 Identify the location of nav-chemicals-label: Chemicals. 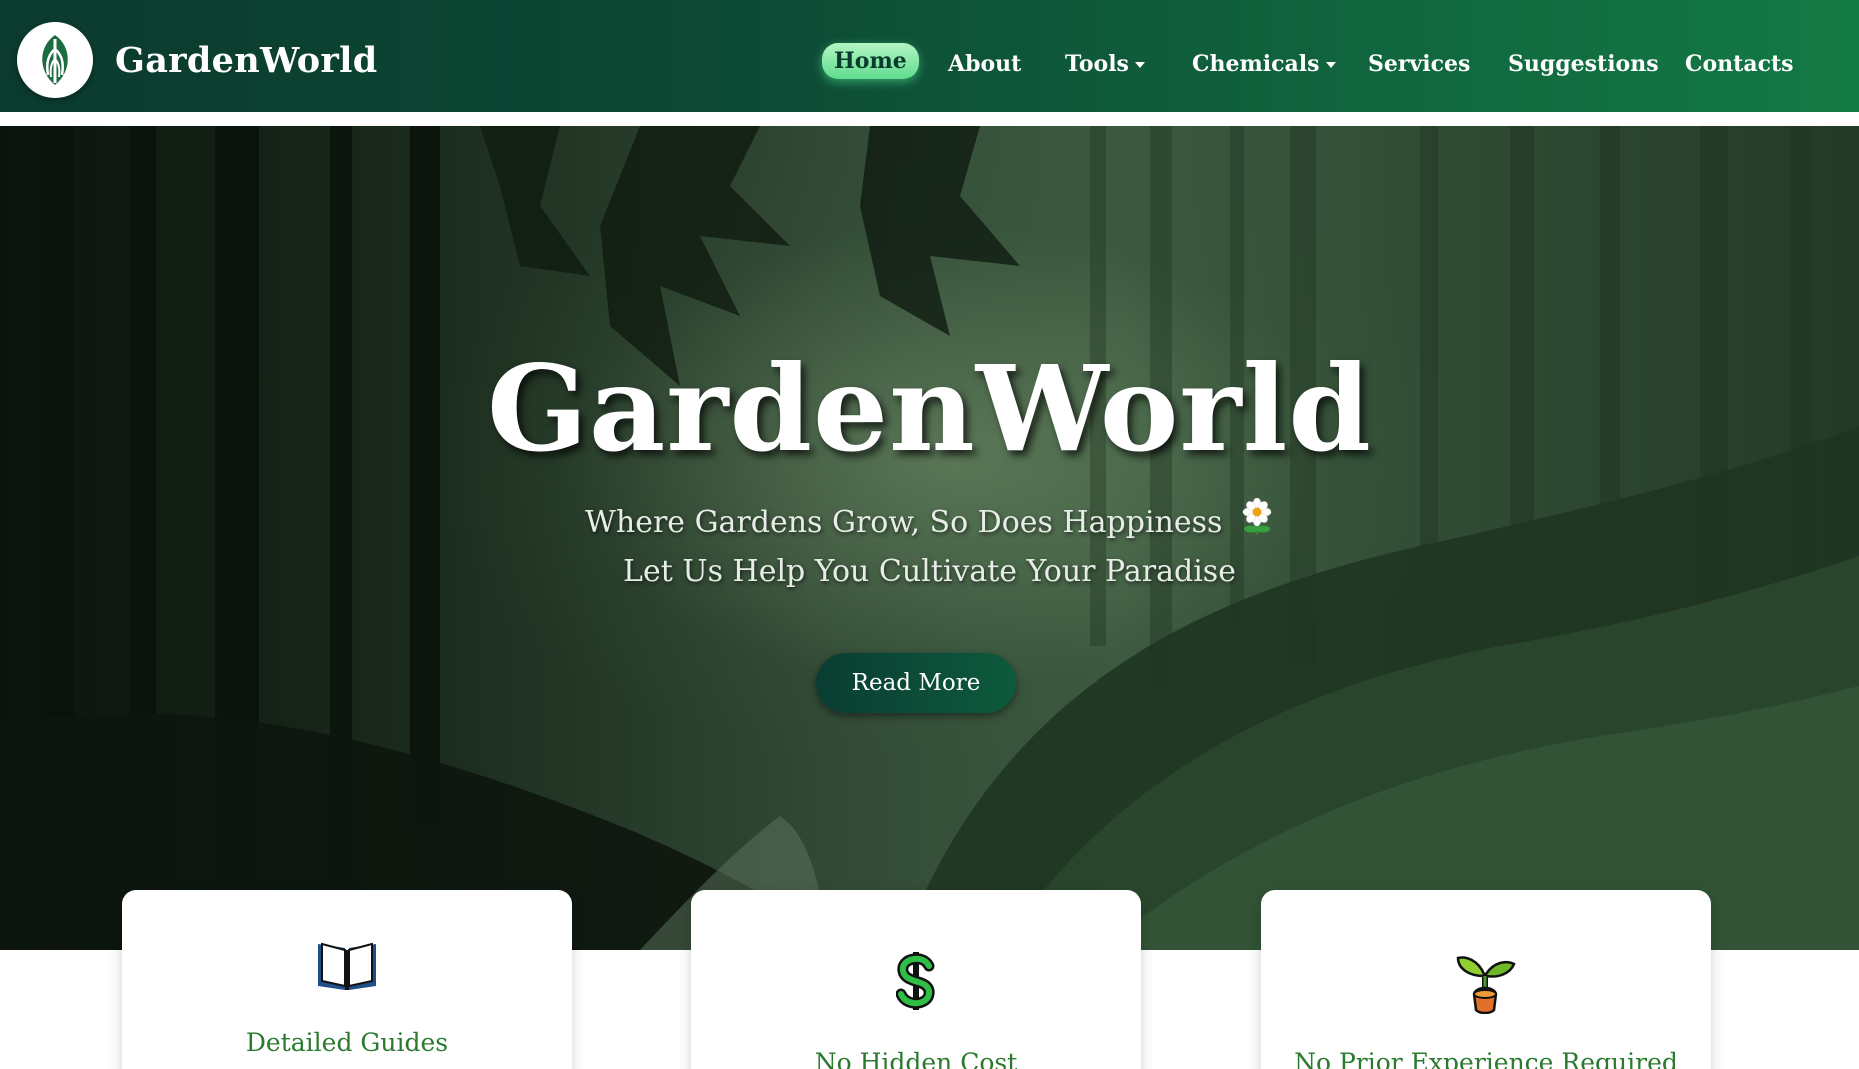
(1256, 64).